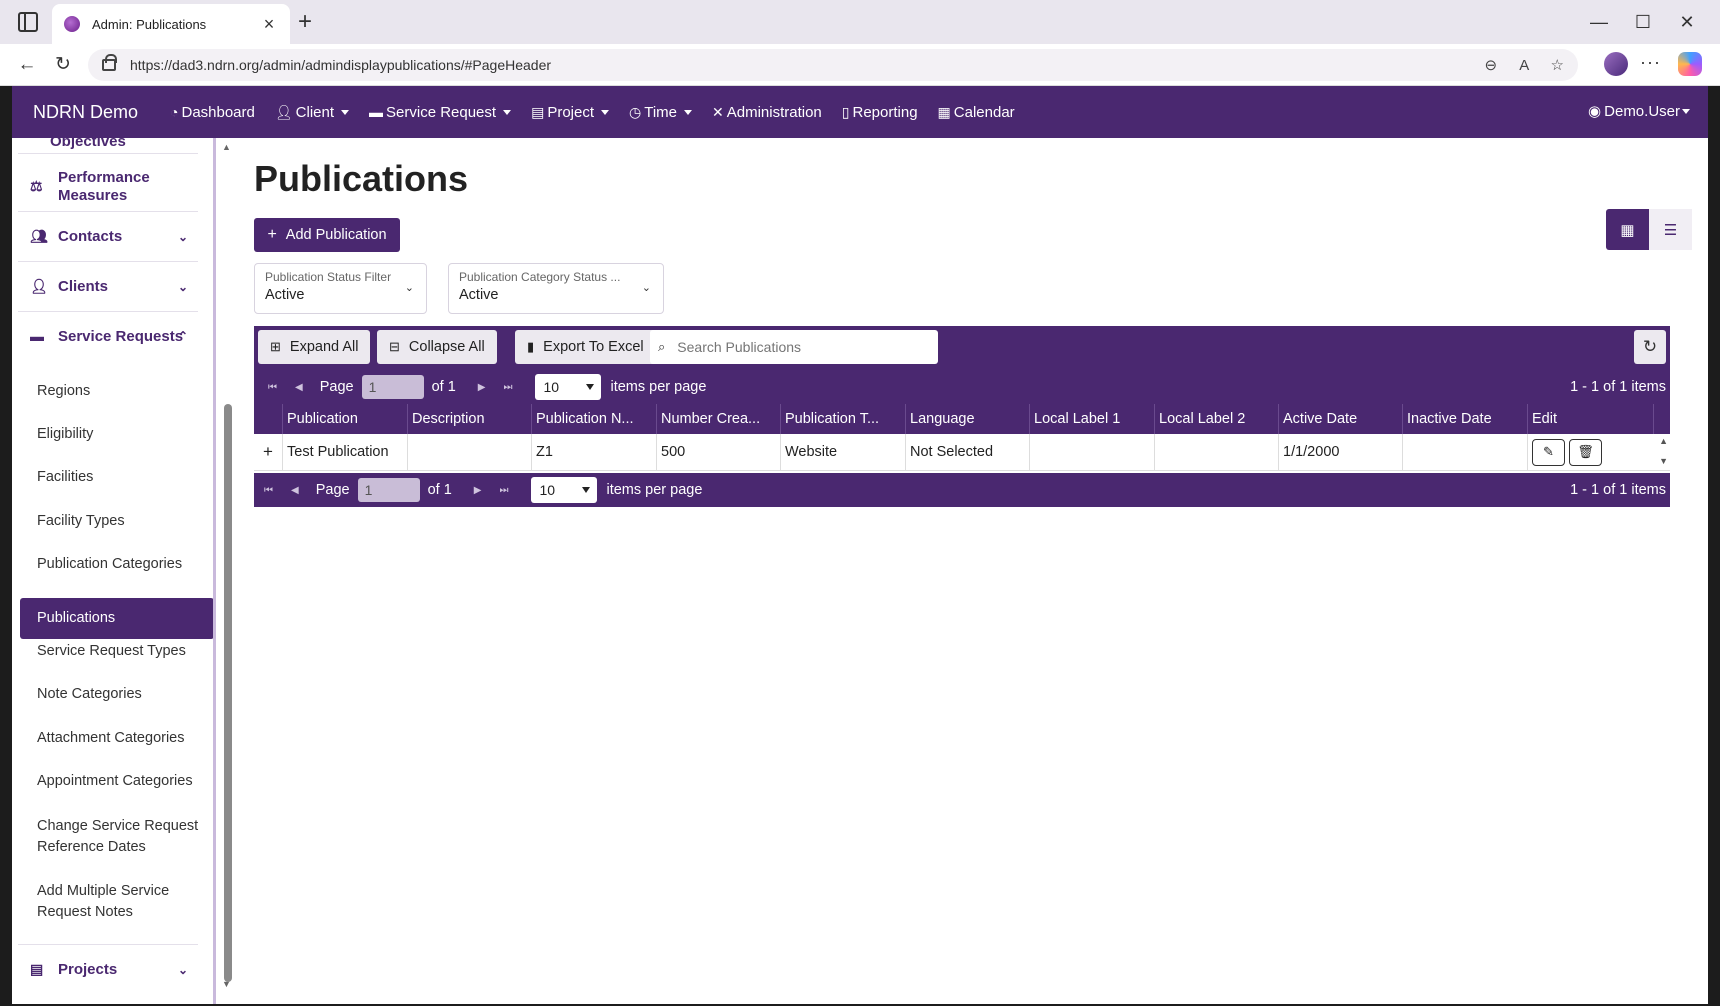 The width and height of the screenshot is (1720, 1006). What do you see at coordinates (116, 477) in the screenshot?
I see `sidebar-item-facilities: Facilities` at bounding box center [116, 477].